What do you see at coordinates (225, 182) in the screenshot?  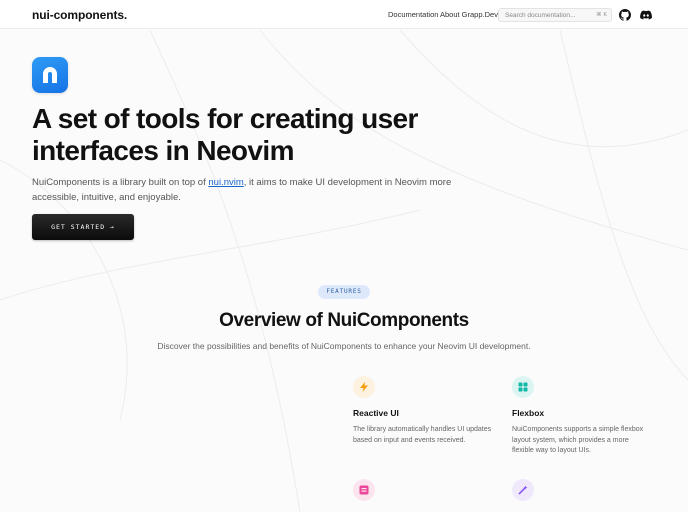 I see `nui-nvim-link: nui.nvim` at bounding box center [225, 182].